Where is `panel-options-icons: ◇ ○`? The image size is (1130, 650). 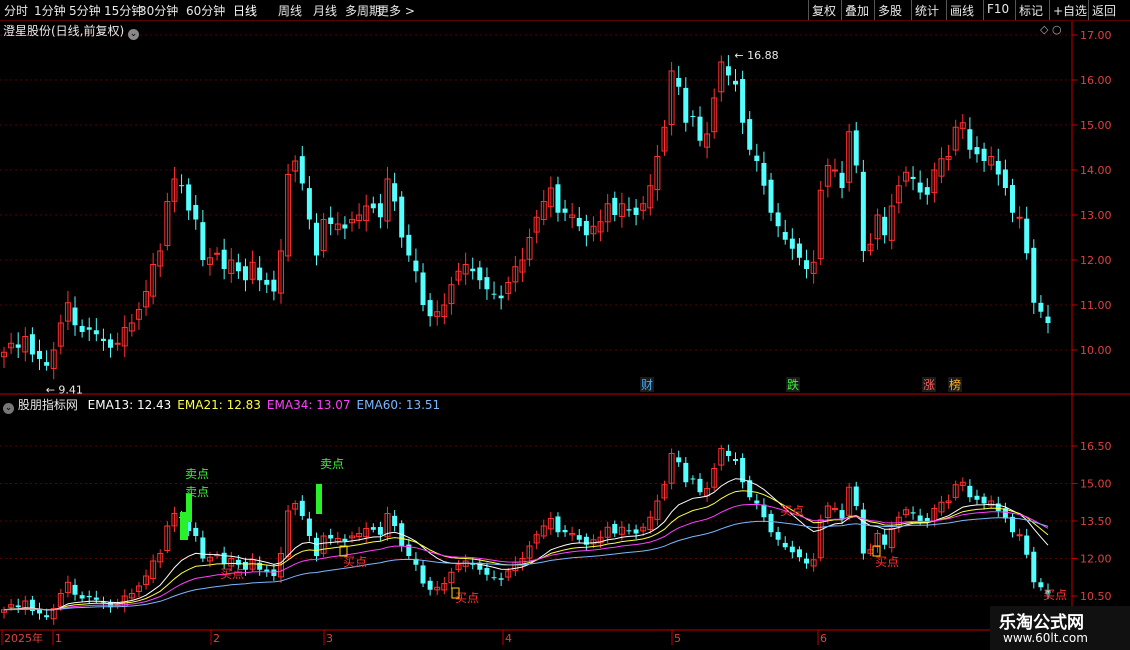
panel-options-icons: ◇ ○ is located at coordinates (1051, 29).